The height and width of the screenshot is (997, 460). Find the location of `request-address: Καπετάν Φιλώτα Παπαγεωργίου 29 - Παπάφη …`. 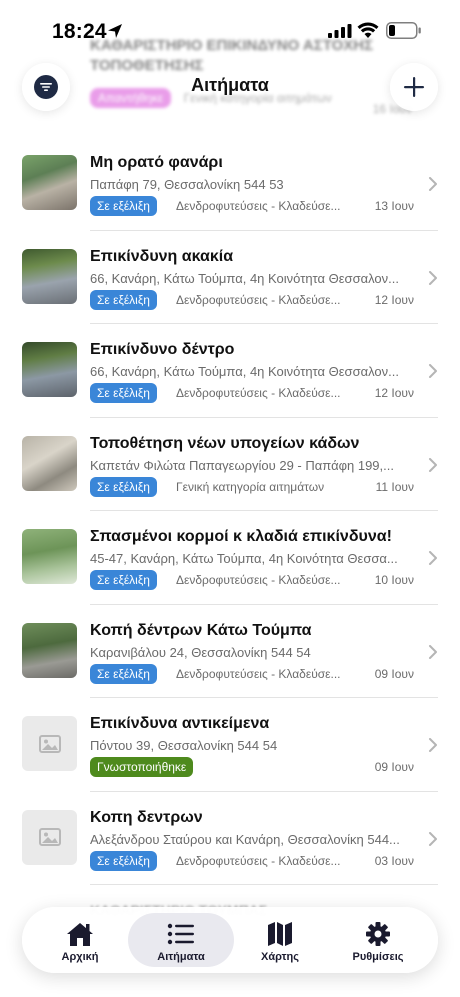

request-address: Καπετάν Φιλώτα Παπαγεωργίου 29 - Παπάφη … is located at coordinates (242, 465).